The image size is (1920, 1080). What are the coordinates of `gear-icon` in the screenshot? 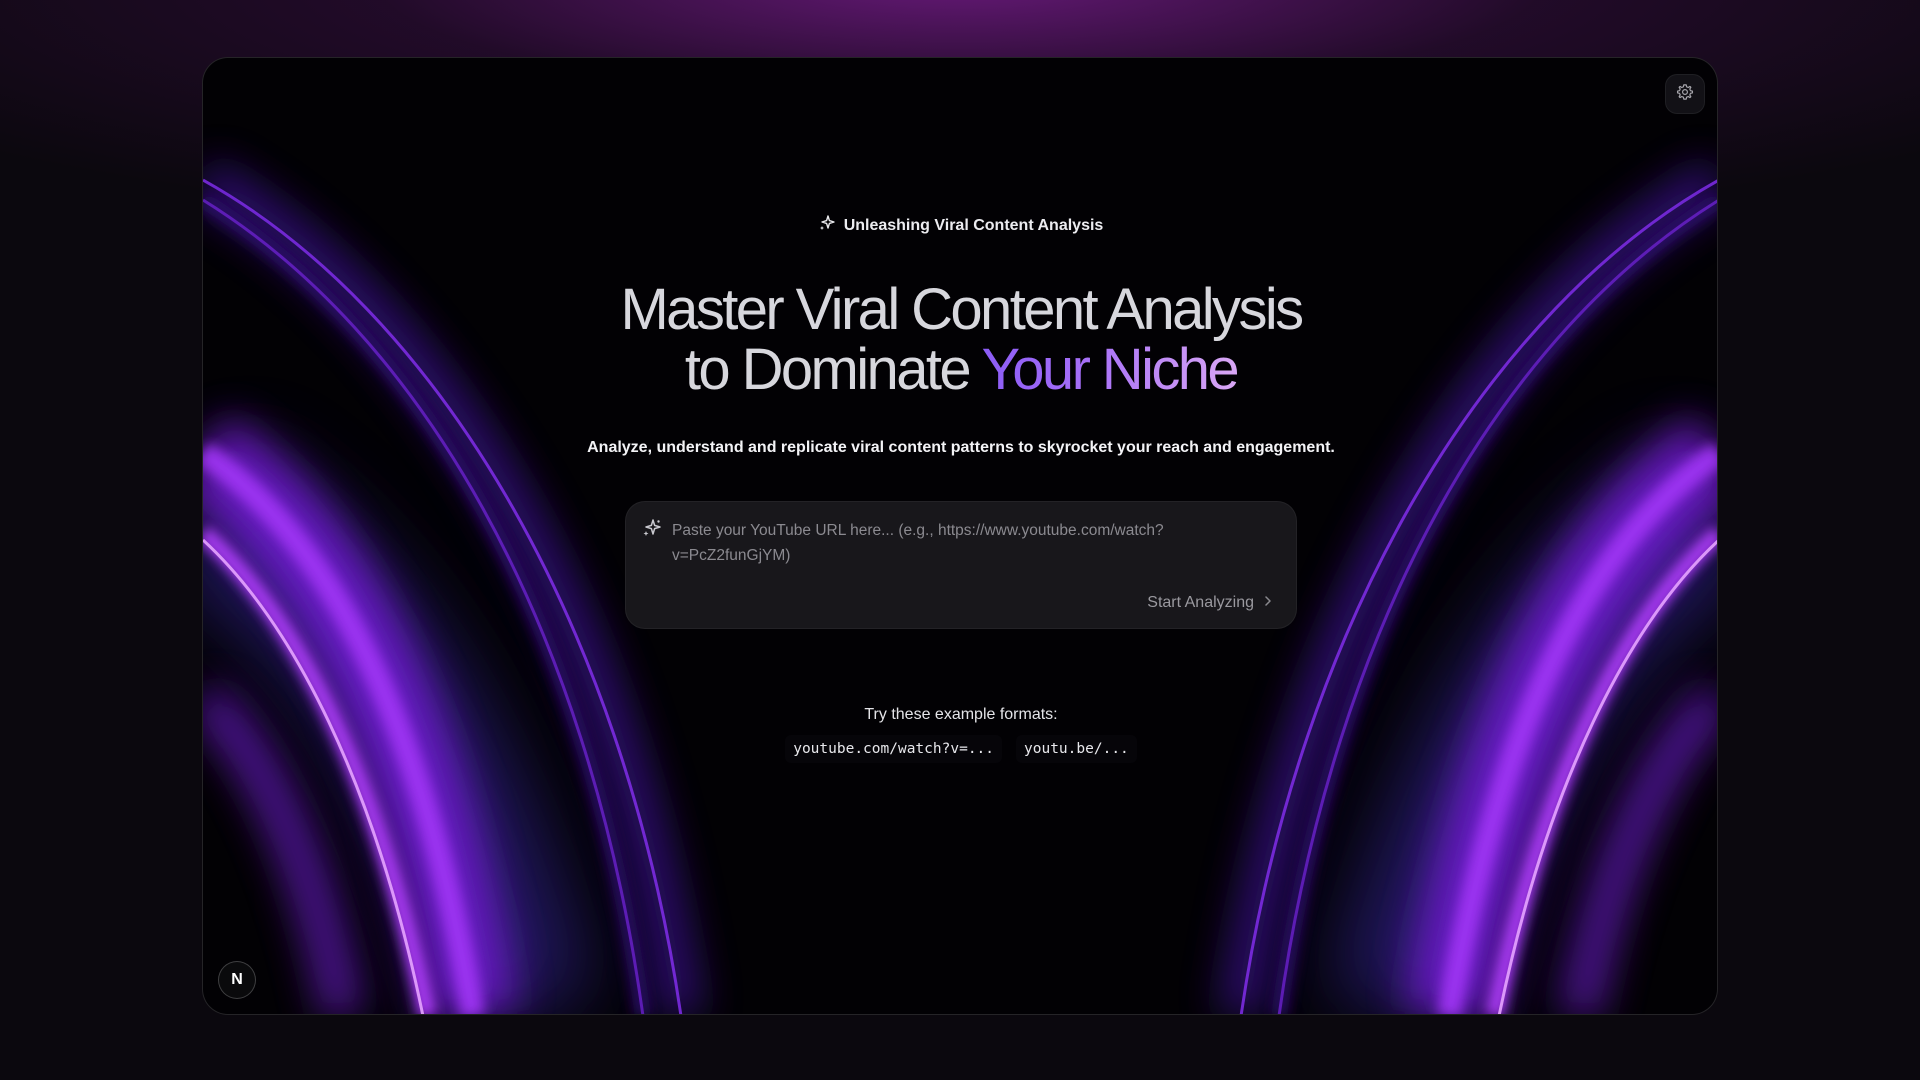 It's located at (1685, 94).